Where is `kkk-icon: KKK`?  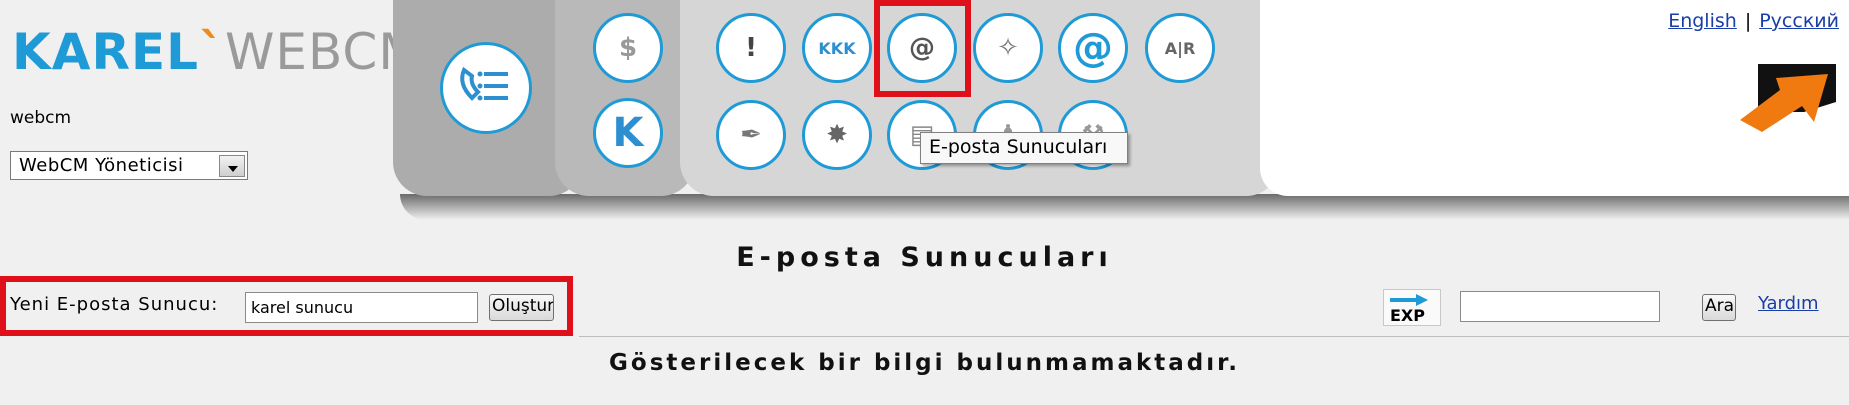 kkk-icon: KKK is located at coordinates (837, 48).